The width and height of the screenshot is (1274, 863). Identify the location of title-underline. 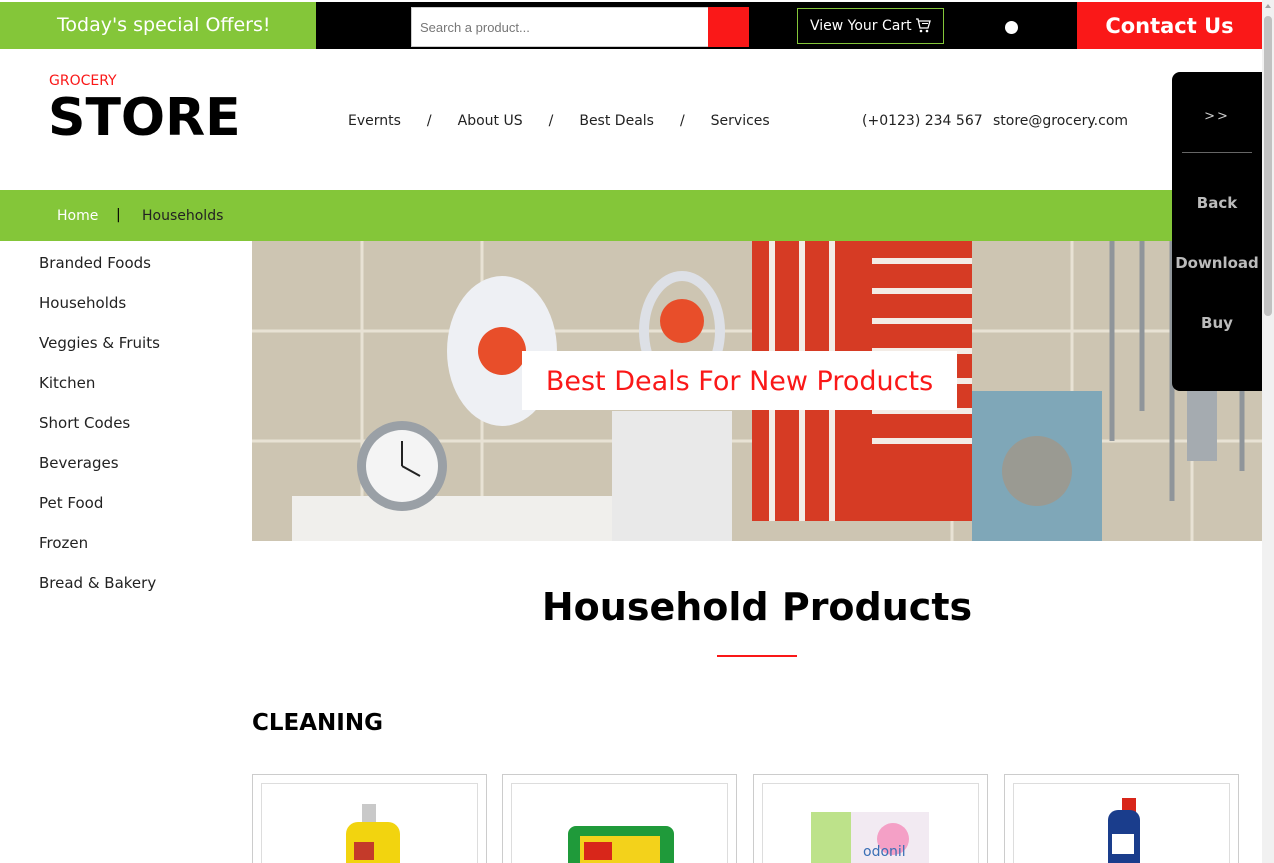
(757, 656).